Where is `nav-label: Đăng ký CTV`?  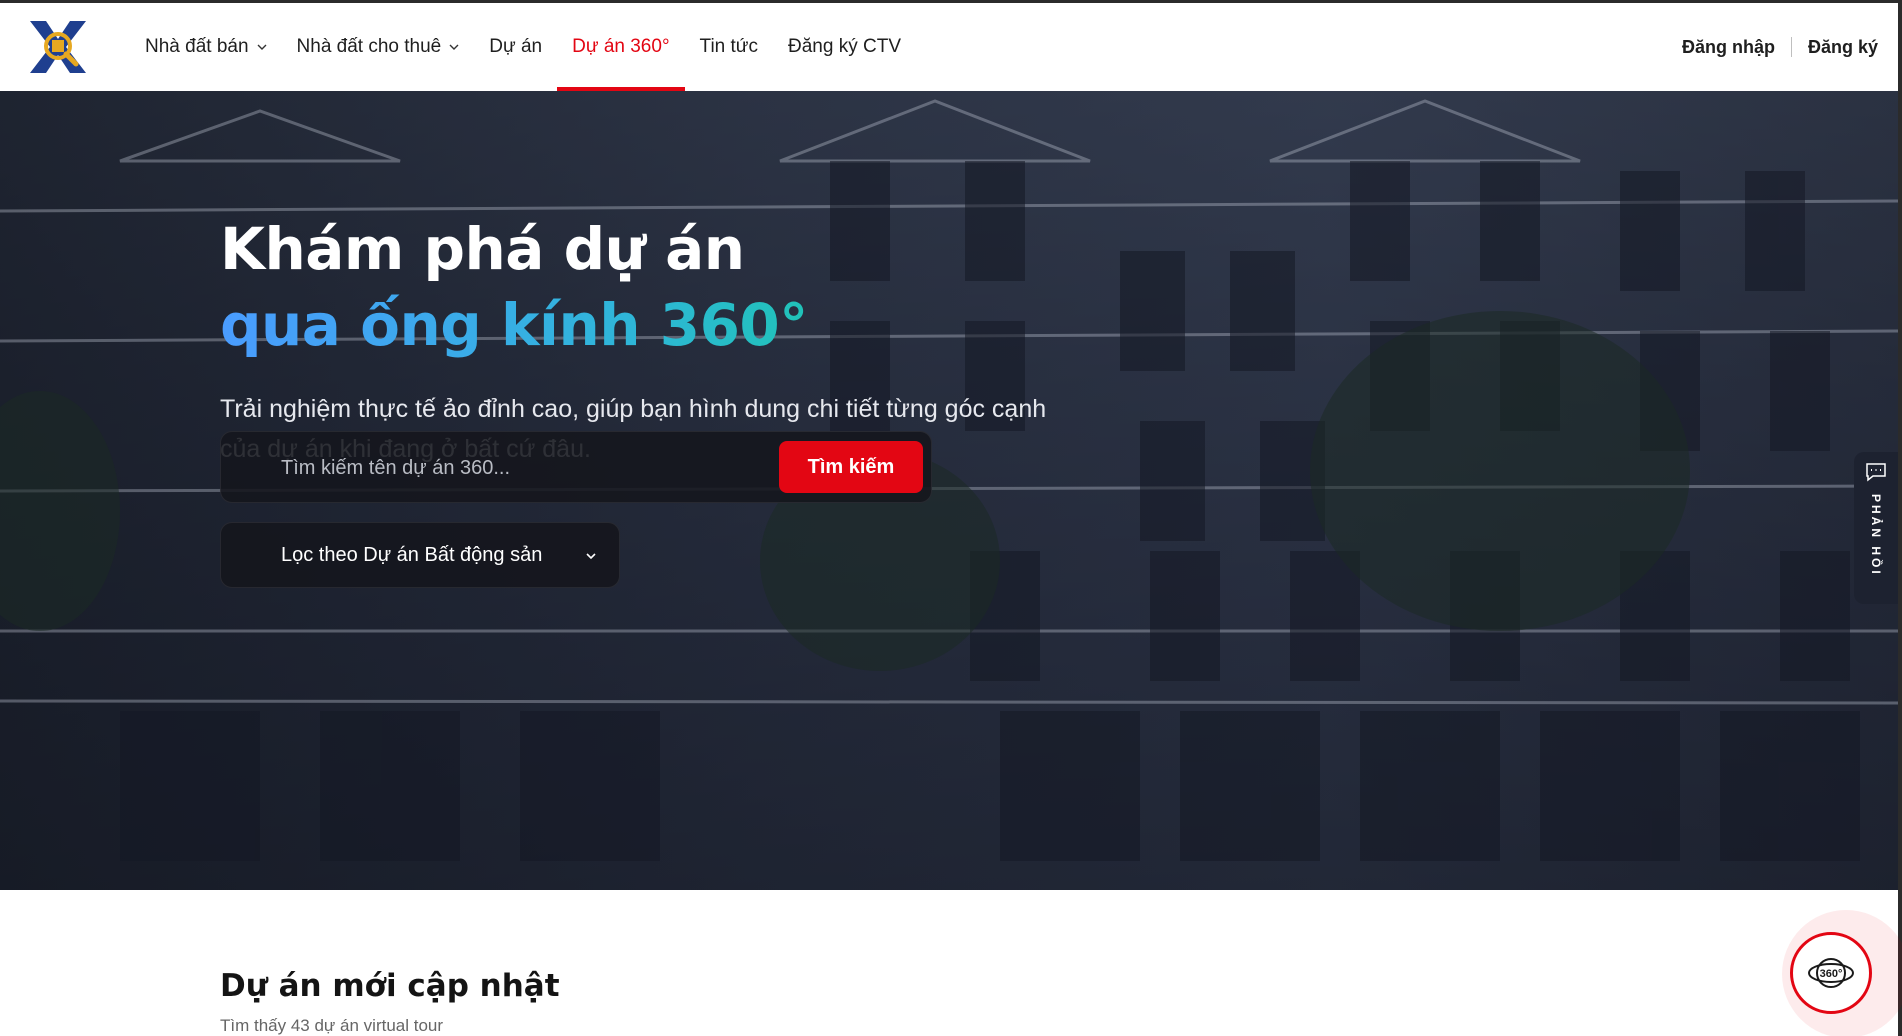 nav-label: Đăng ký CTV is located at coordinates (844, 46).